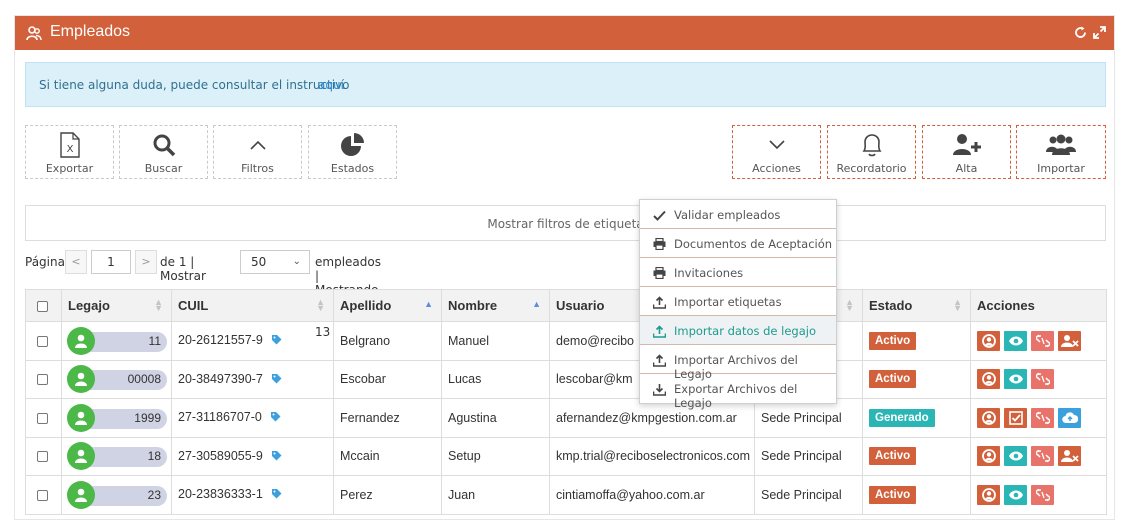 The height and width of the screenshot is (527, 1123). Describe the element at coordinates (90, 31) in the screenshot. I see `page-title: Empleados` at that location.